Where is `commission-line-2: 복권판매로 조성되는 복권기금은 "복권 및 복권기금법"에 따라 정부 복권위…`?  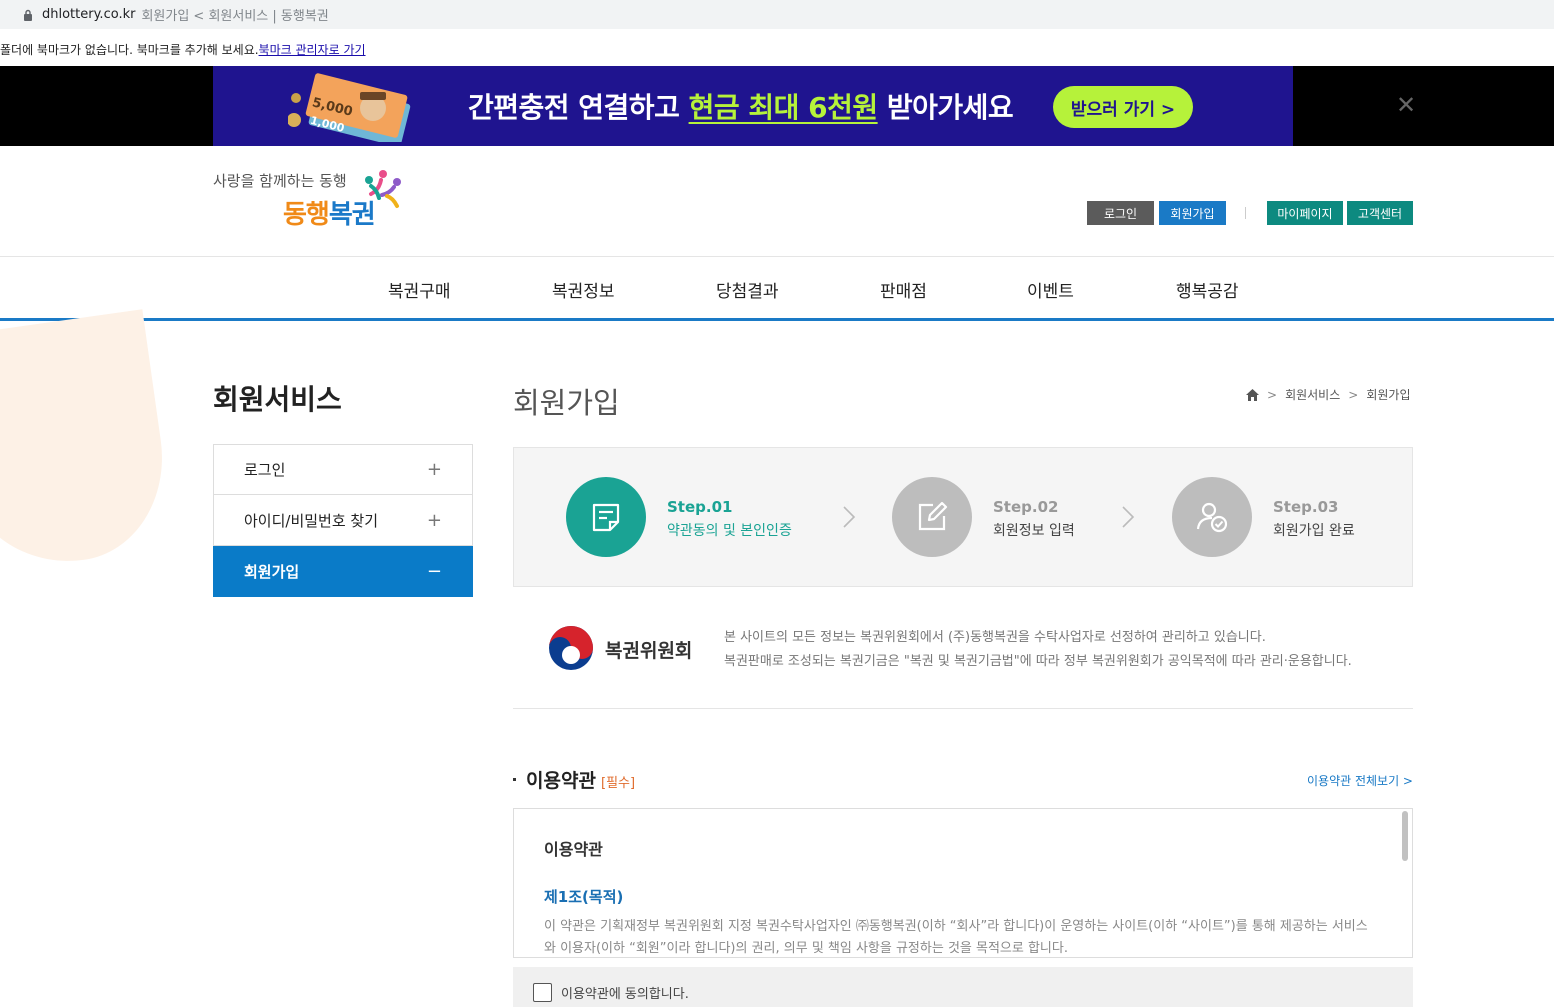 commission-line-2: 복권판매로 조성되는 복권기금은 "복권 및 복권기금법"에 따라 정부 복권위… is located at coordinates (1038, 661).